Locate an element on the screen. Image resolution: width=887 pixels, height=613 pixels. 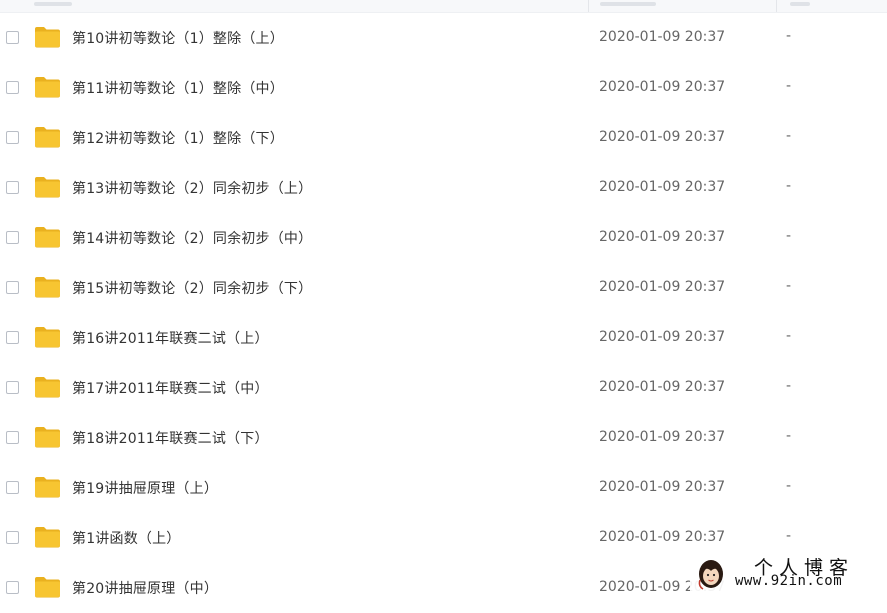
file-row: 第16讲2011年联赛二试（上） 2020-01-09 20:37 - is located at coordinates (443, 338).